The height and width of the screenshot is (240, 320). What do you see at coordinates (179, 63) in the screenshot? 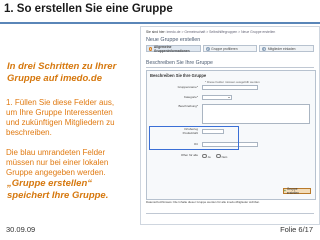
I see `section-title: Beschreiben Sie Ihre Gruppe` at bounding box center [179, 63].